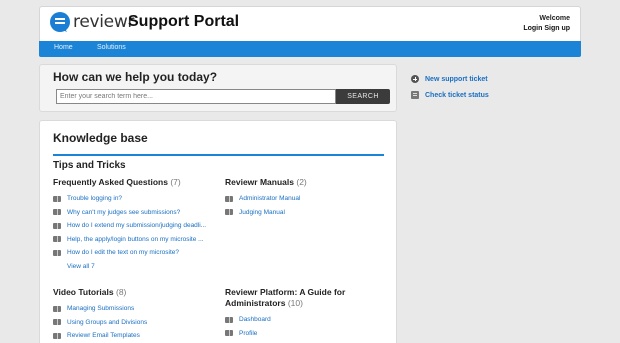  I want to click on videos-title: Video Tutorials (8), so click(135, 292).